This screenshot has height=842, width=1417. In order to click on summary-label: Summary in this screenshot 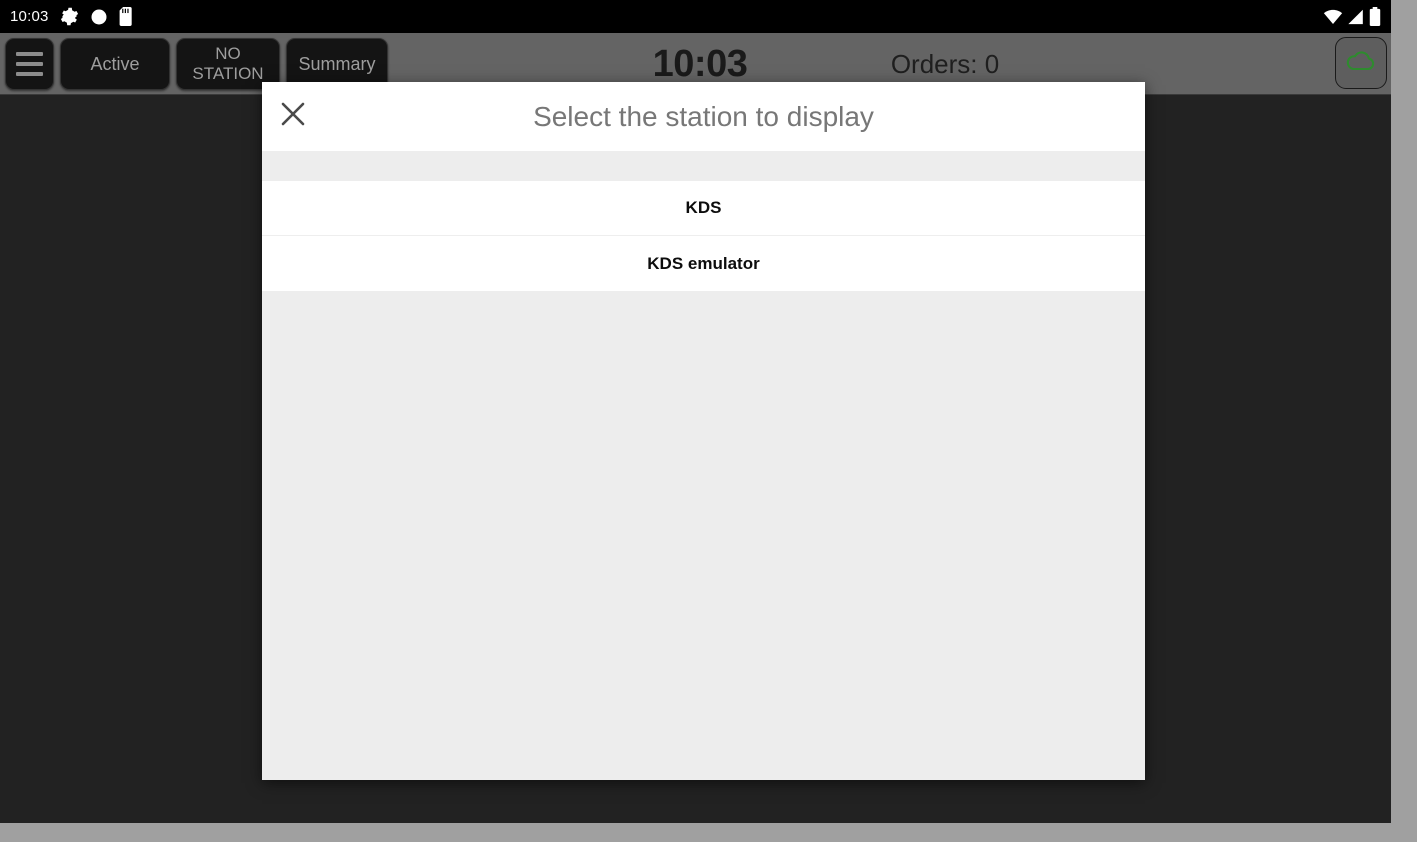, I will do `click(337, 63)`.